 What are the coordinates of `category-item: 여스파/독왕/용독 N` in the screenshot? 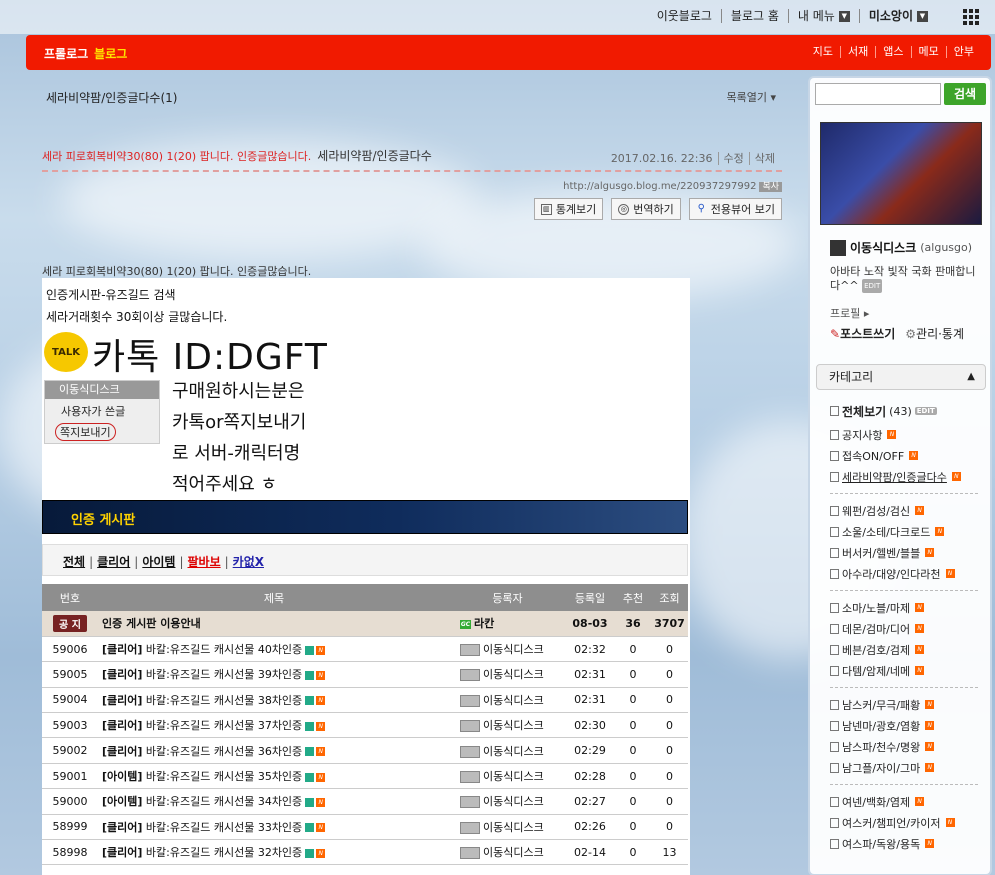 It's located at (904, 843).